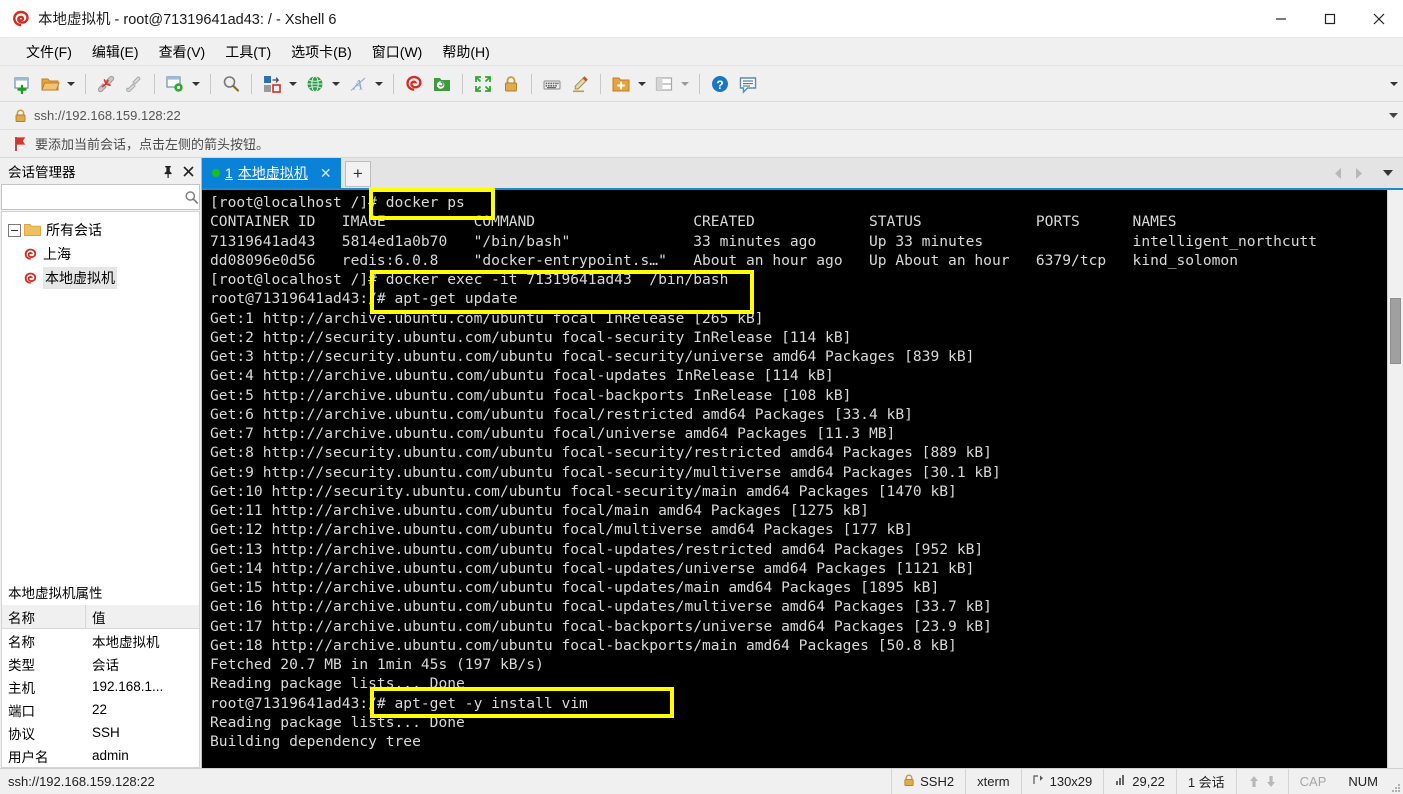 This screenshot has width=1403, height=794. Describe the element at coordinates (21, 642) in the screenshot. I see `property-name: 名称` at that location.